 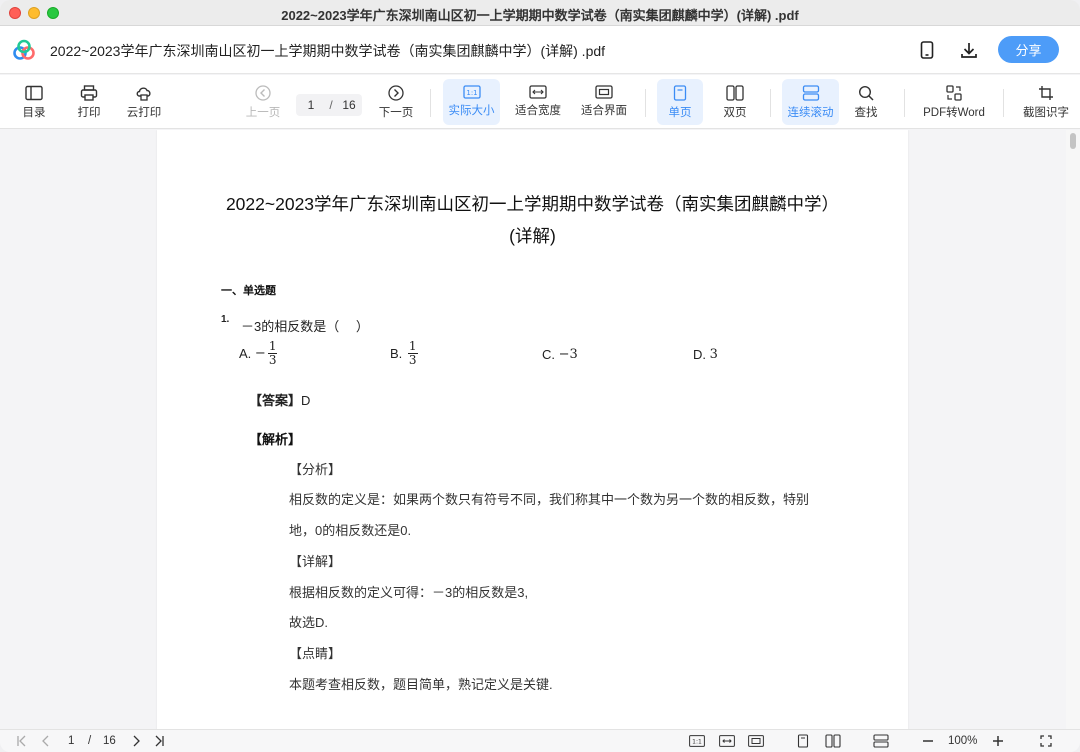 What do you see at coordinates (396, 93) in the screenshot?
I see `chevron-right-circle-icon` at bounding box center [396, 93].